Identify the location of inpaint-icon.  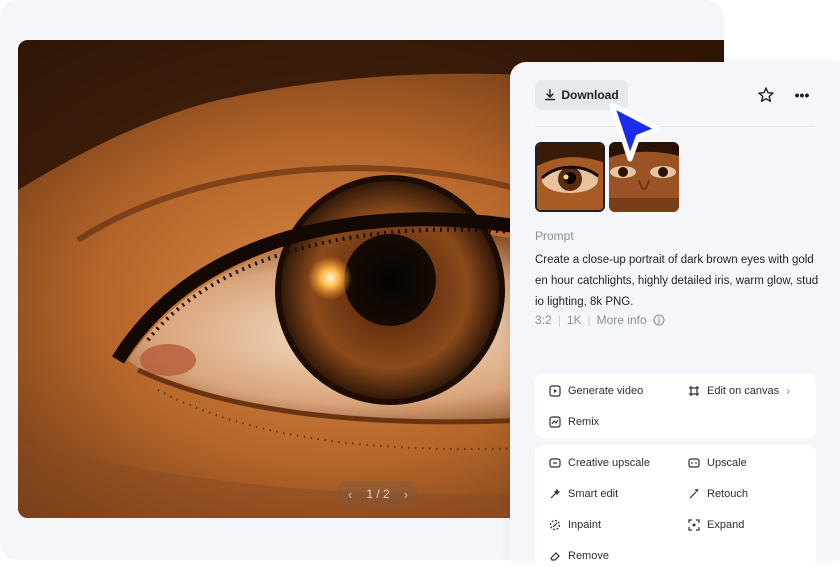
(555, 525).